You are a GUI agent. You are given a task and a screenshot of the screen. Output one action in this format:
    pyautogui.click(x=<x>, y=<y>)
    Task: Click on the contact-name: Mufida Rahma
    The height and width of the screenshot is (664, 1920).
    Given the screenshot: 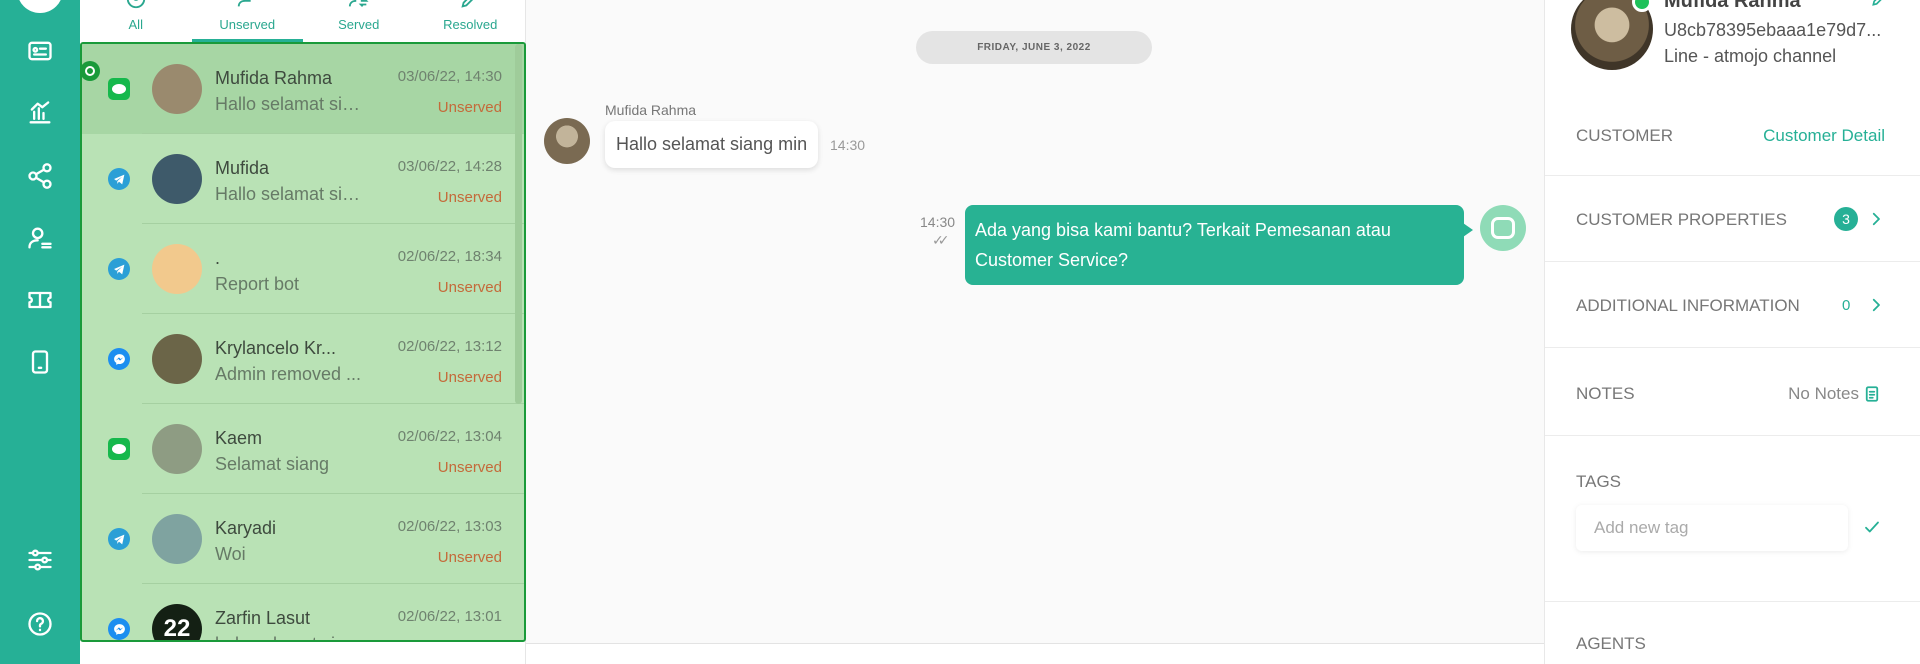 What is the action you would take?
    pyautogui.click(x=274, y=78)
    